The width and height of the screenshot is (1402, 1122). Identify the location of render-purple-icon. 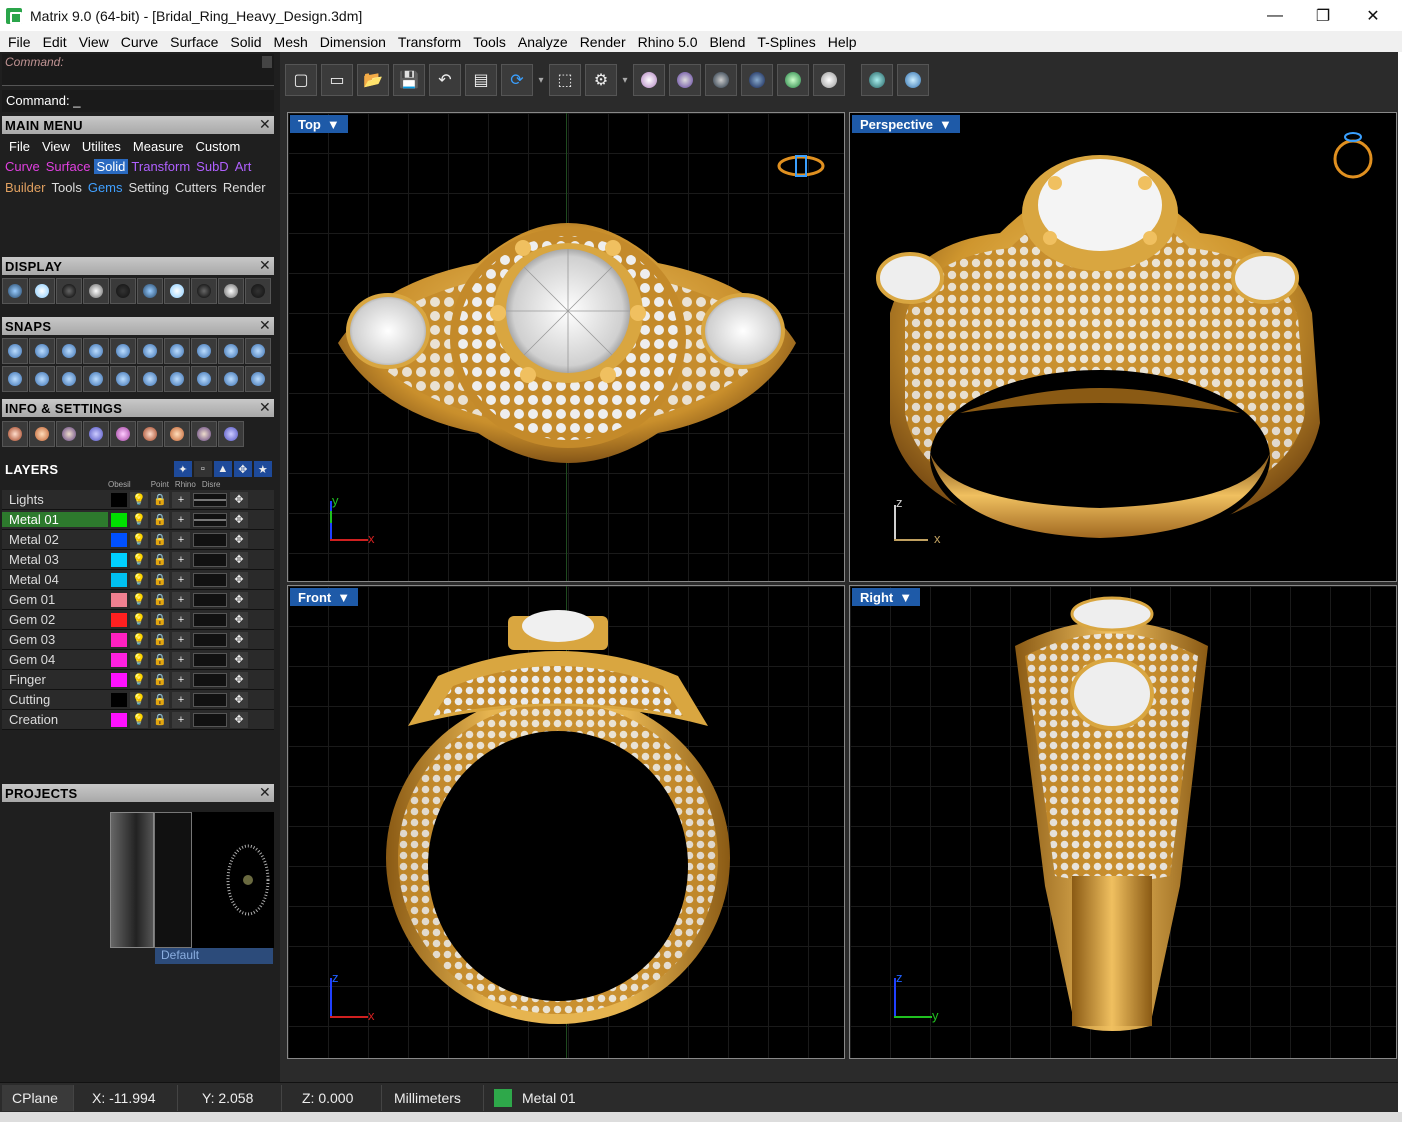
(685, 80).